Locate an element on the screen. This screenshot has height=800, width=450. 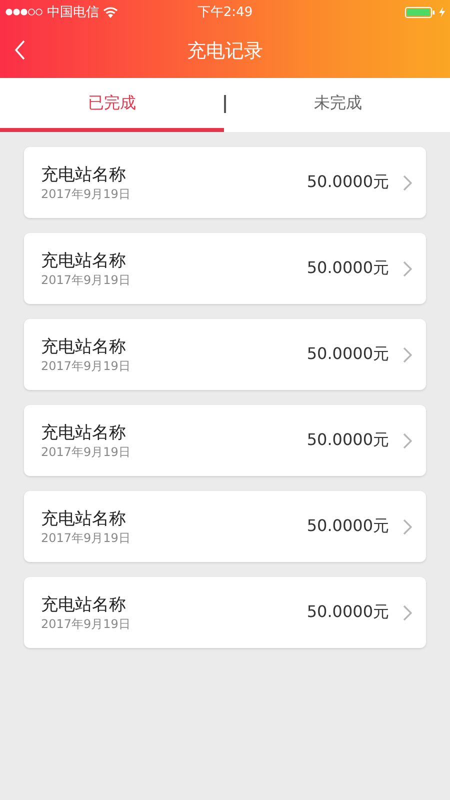
carrier-name: 中国电信 is located at coordinates (73, 12).